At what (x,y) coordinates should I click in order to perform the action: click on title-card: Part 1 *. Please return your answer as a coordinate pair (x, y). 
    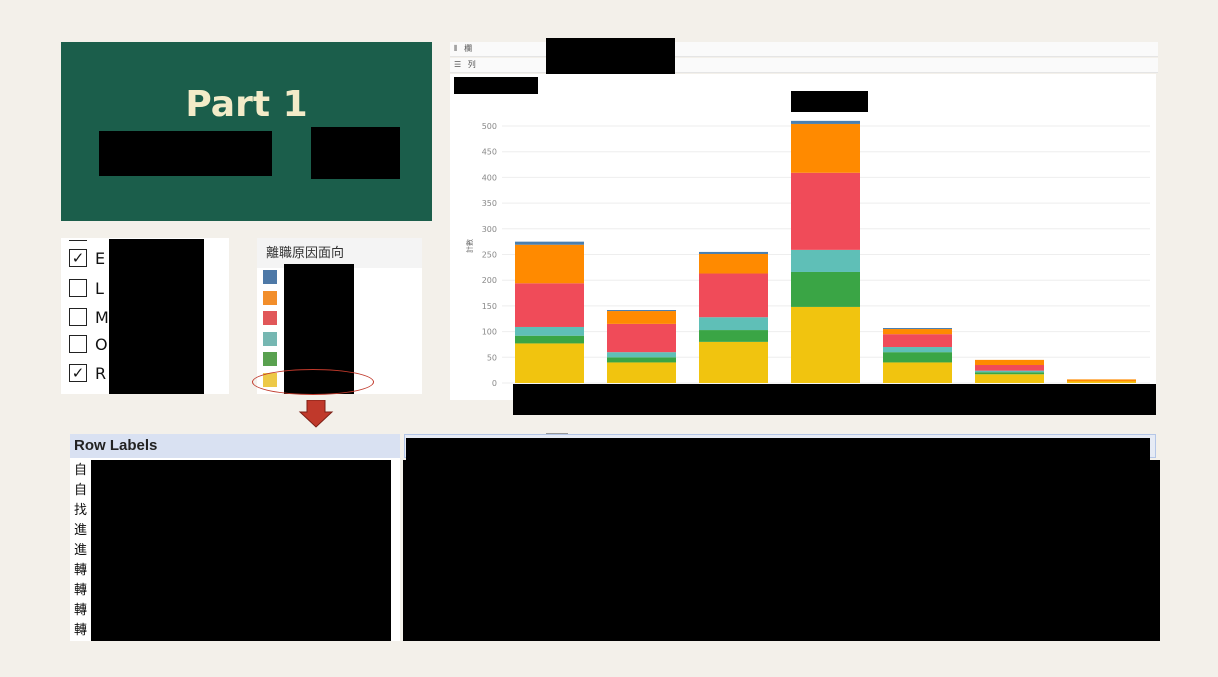
    Looking at the image, I should click on (246, 131).